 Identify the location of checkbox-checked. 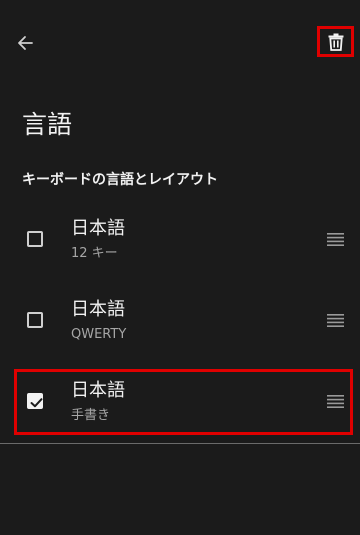
(35, 401).